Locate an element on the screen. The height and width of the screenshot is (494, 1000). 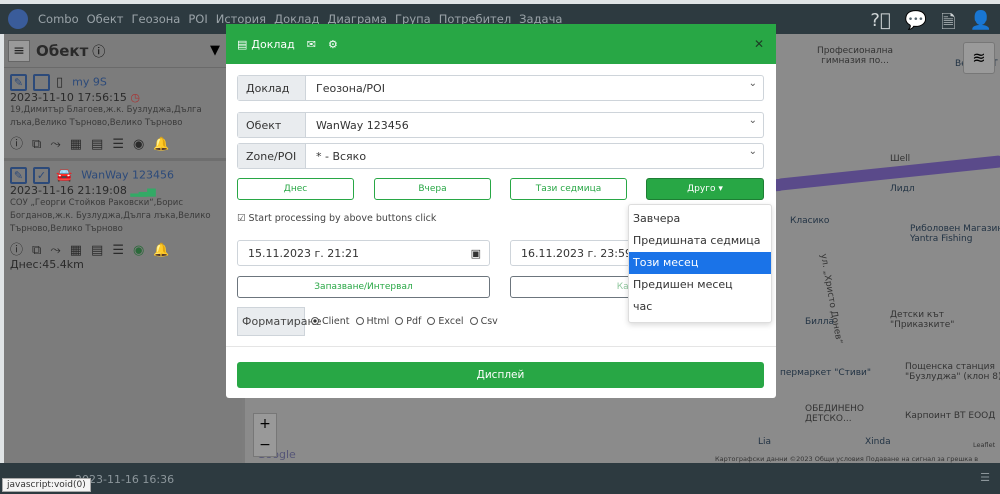
menu-item-this-month: Този месец is located at coordinates (700, 263).